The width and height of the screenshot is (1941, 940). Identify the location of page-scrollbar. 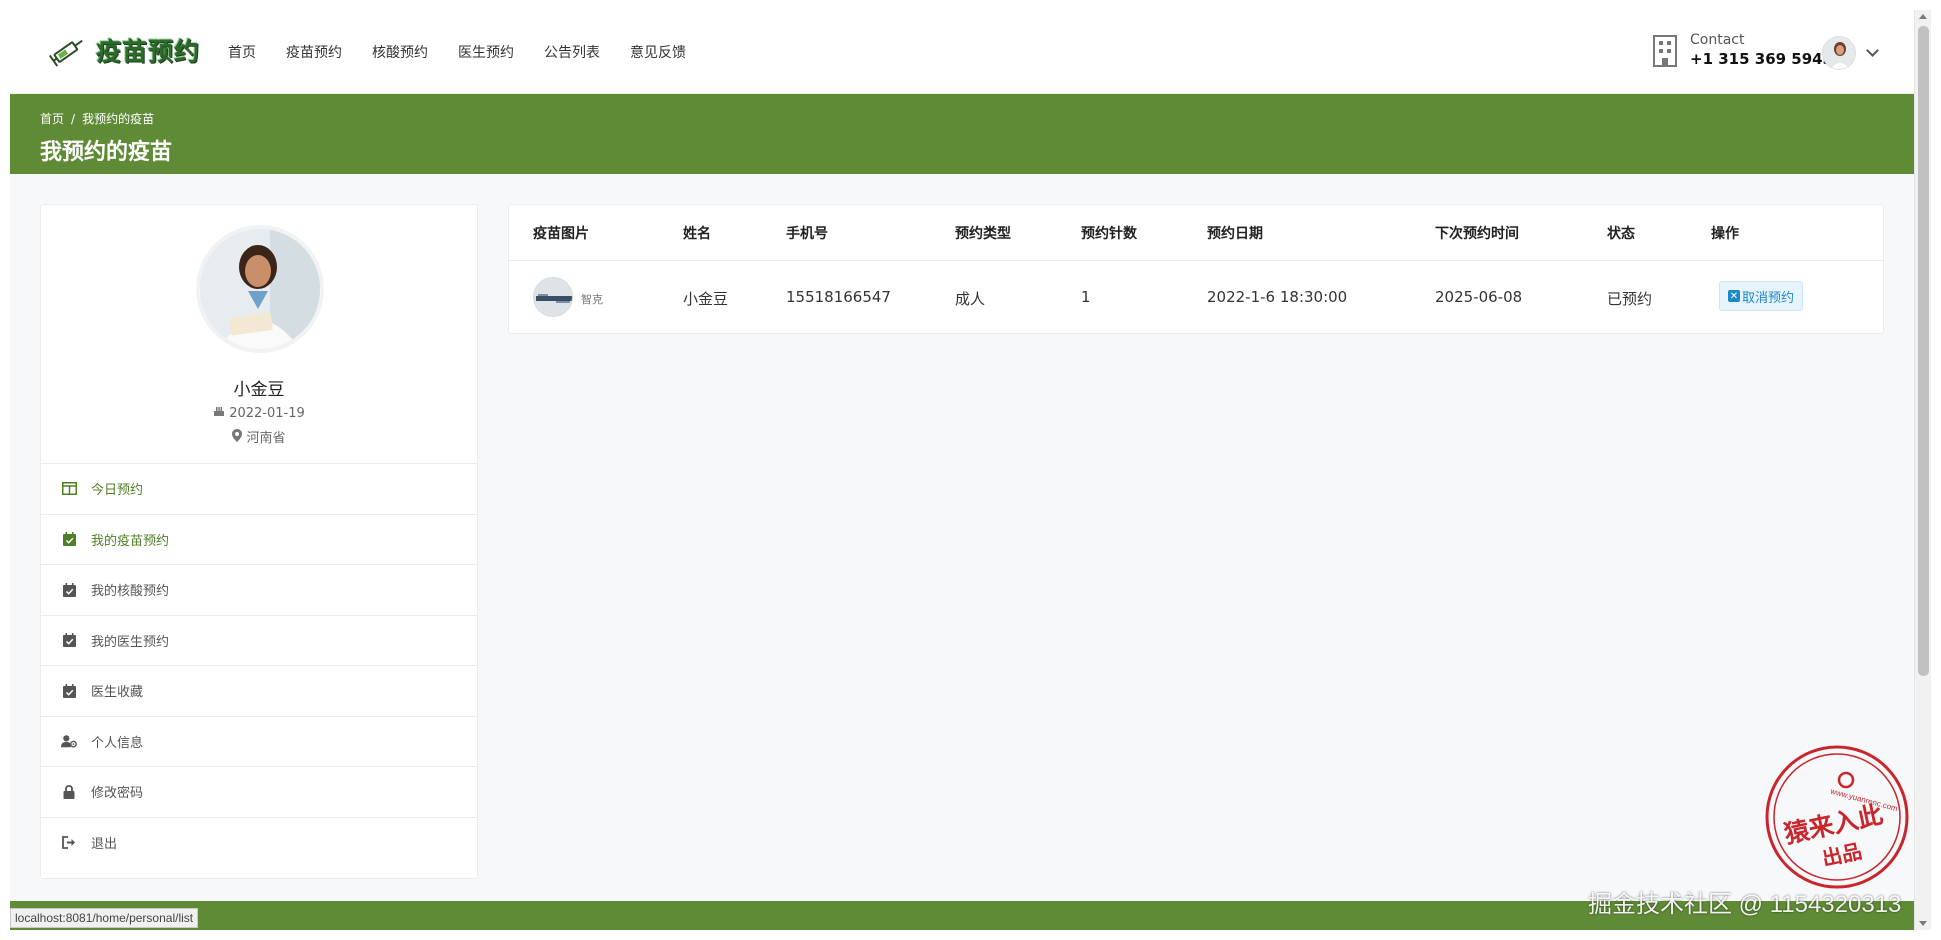
(1922, 470).